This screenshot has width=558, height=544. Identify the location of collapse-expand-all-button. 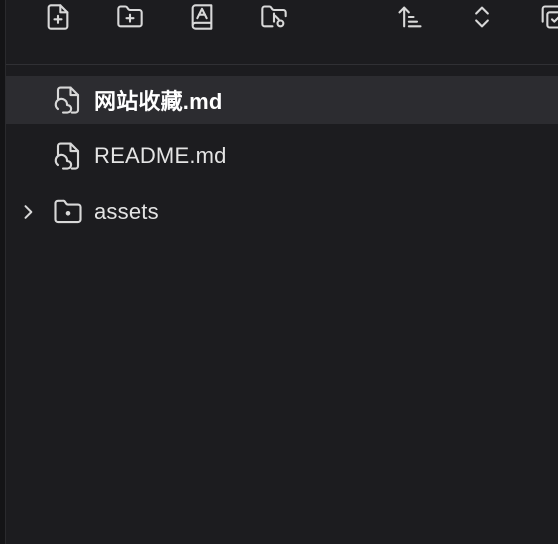
(482, 17).